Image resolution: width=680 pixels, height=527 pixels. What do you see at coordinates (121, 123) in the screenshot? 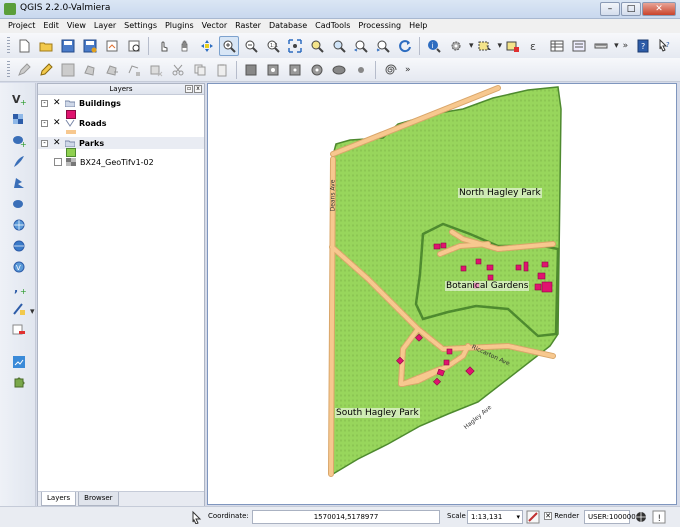
I see `layer-row-roads: - ✕ Roads` at bounding box center [121, 123].